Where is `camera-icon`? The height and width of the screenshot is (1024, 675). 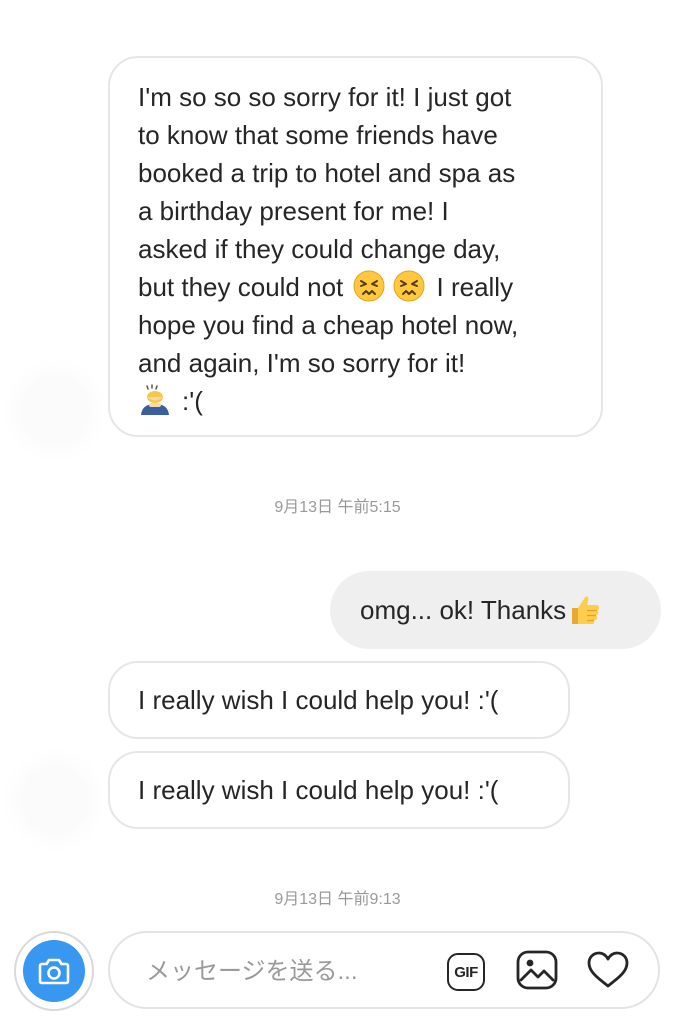
camera-icon is located at coordinates (54, 971).